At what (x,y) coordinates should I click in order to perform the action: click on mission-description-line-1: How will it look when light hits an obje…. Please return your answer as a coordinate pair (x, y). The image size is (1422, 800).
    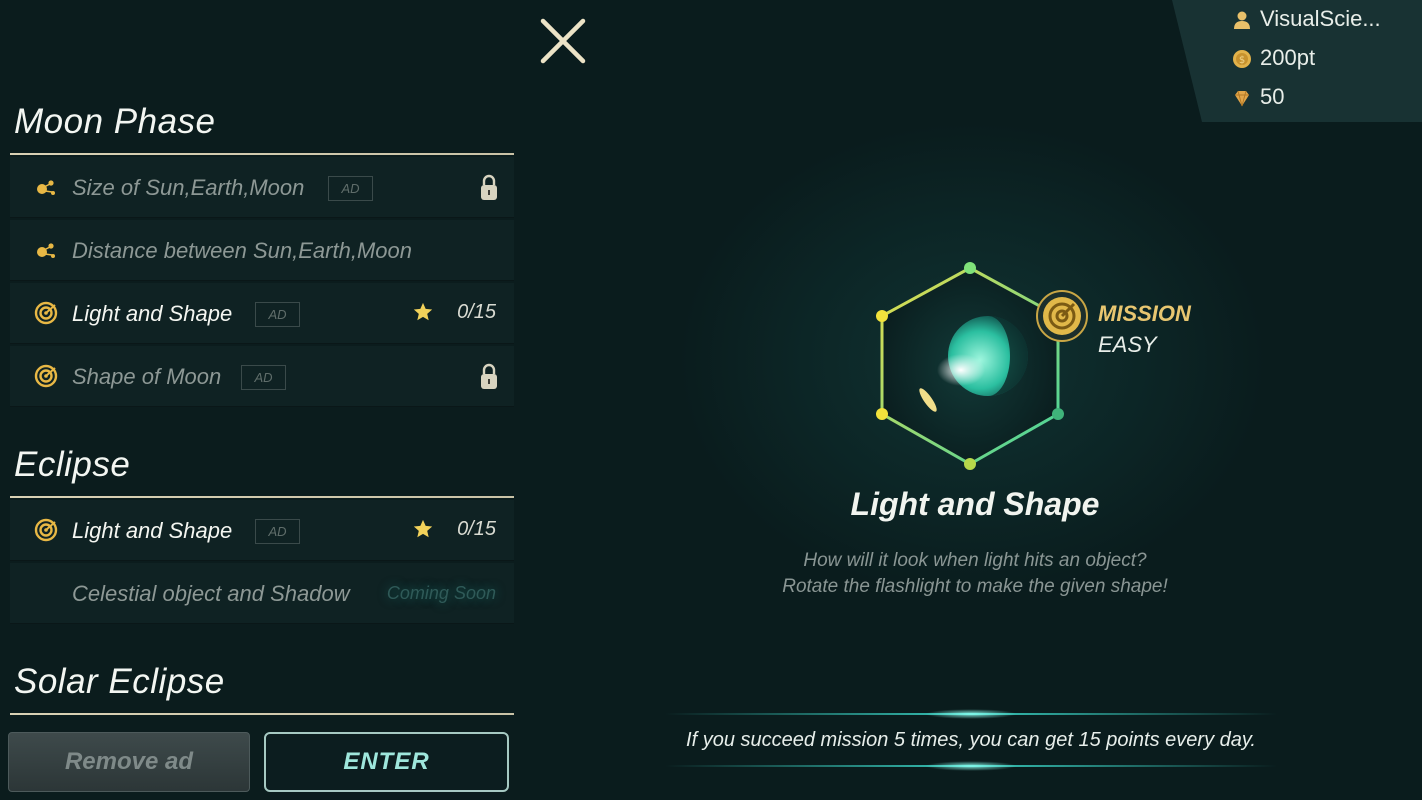
    Looking at the image, I should click on (975, 560).